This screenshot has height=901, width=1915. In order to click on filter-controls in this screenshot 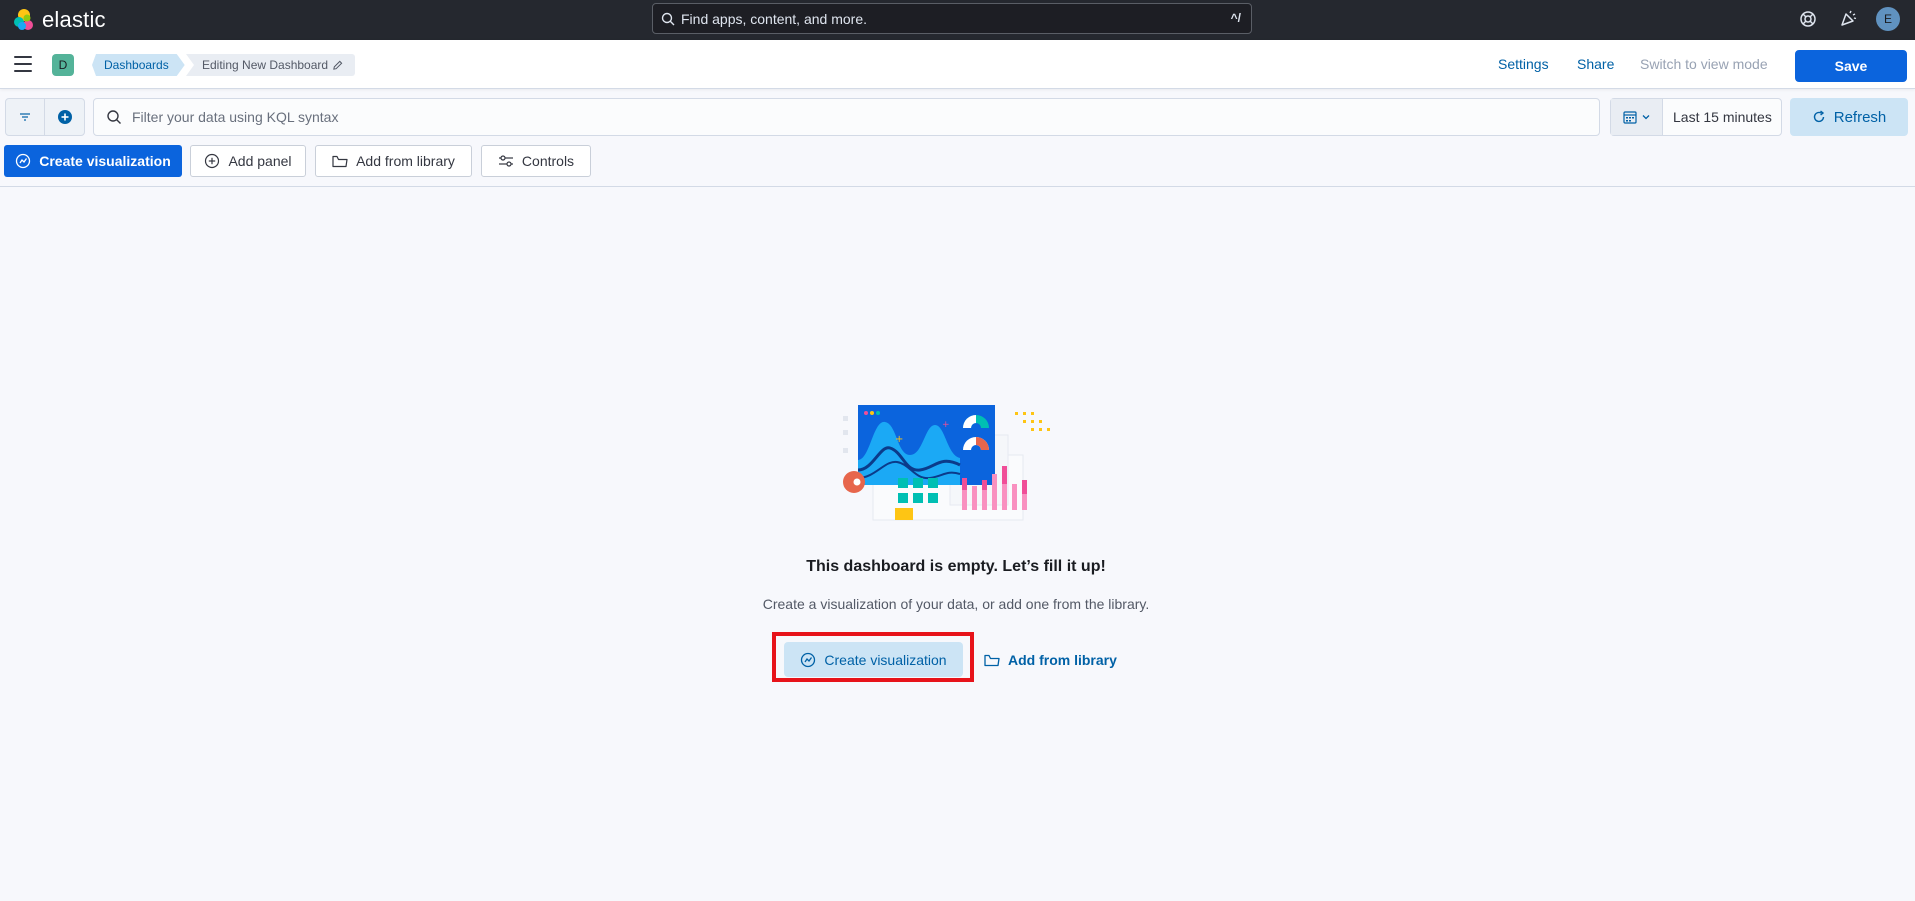, I will do `click(45, 117)`.